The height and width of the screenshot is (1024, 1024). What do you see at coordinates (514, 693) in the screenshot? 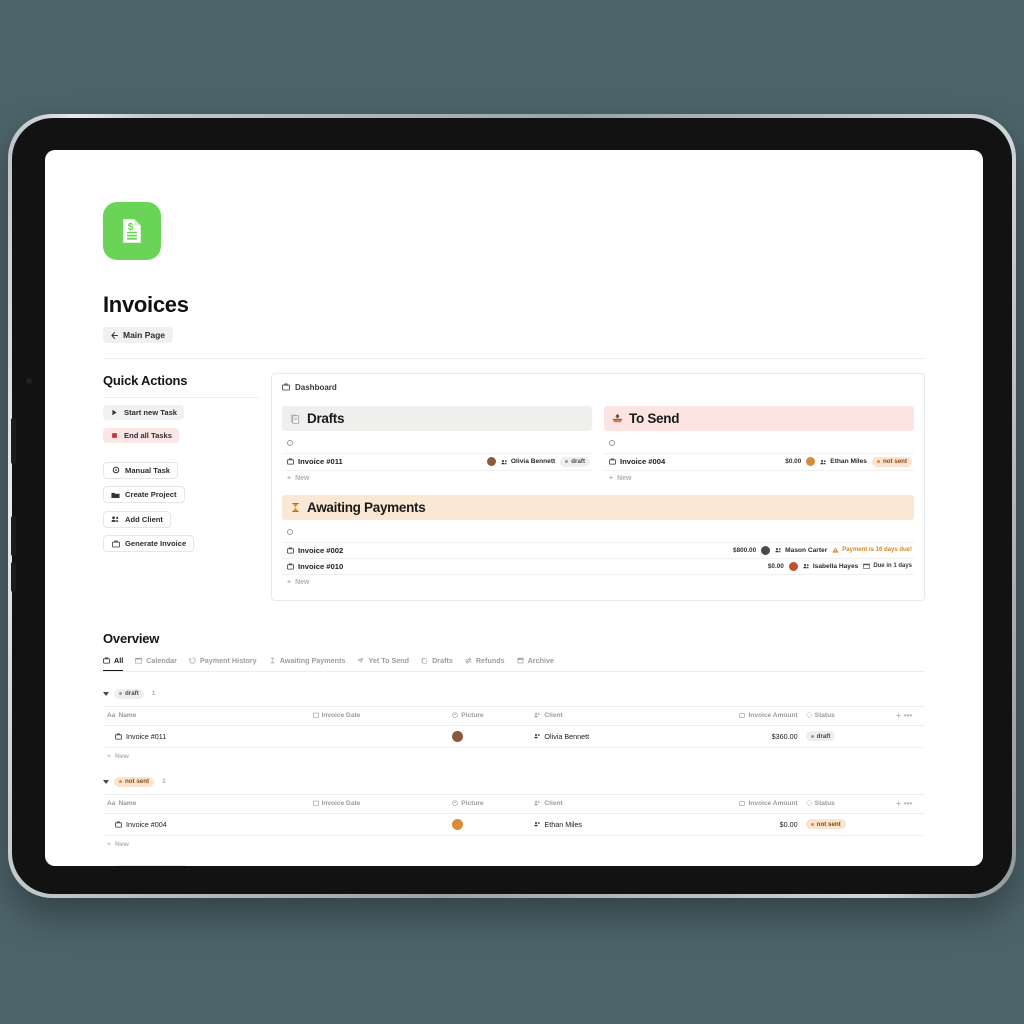
I see `table-group-header: draft 1` at bounding box center [514, 693].